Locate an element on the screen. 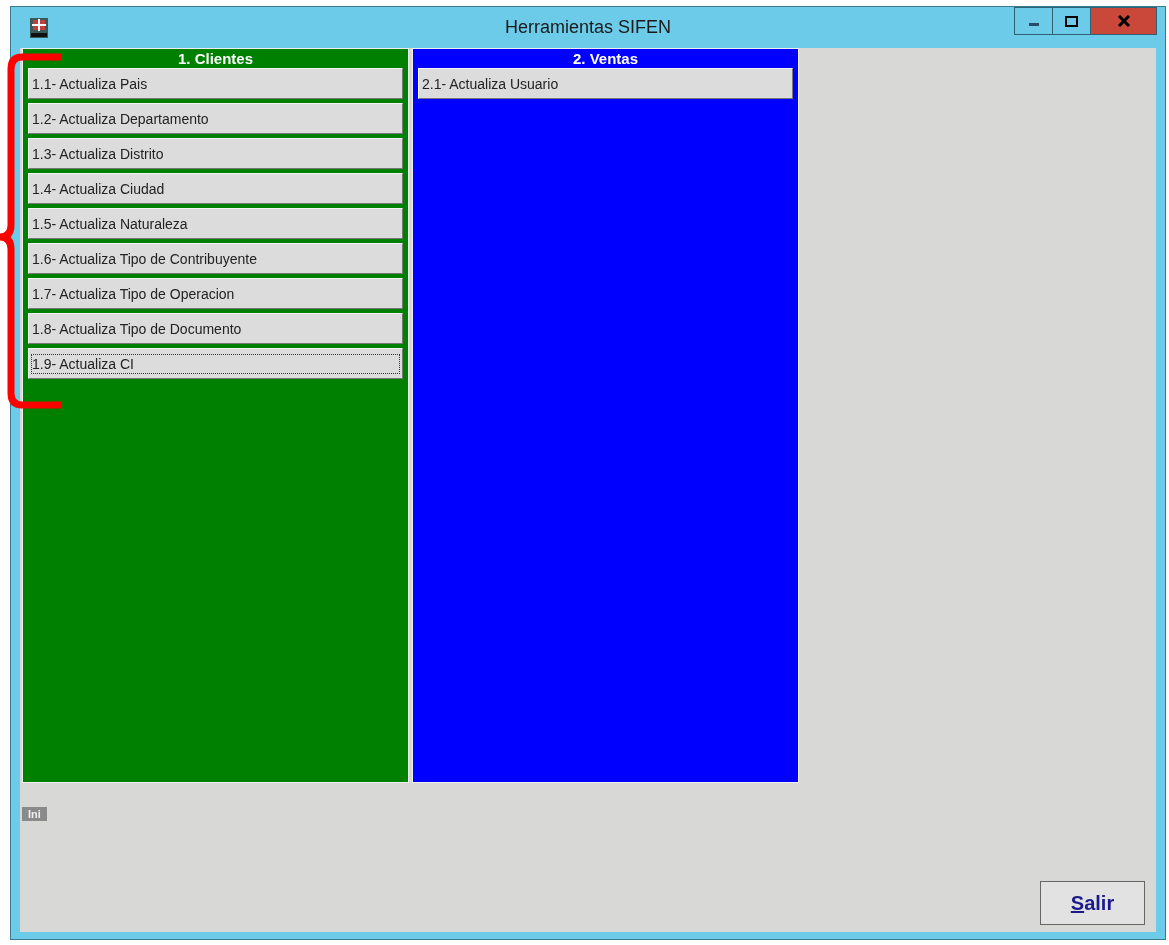  menu-button: 1.5- Actualiza Naturaleza is located at coordinates (215, 223).